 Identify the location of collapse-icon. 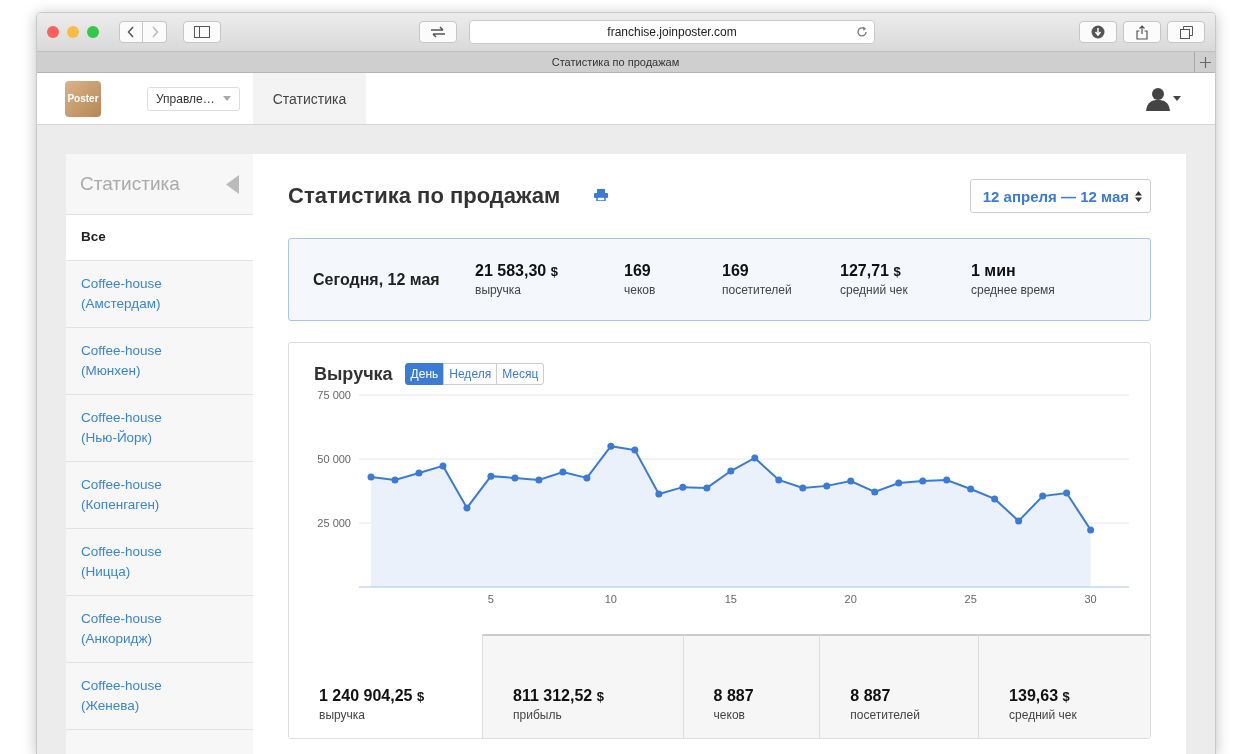
(232, 184).